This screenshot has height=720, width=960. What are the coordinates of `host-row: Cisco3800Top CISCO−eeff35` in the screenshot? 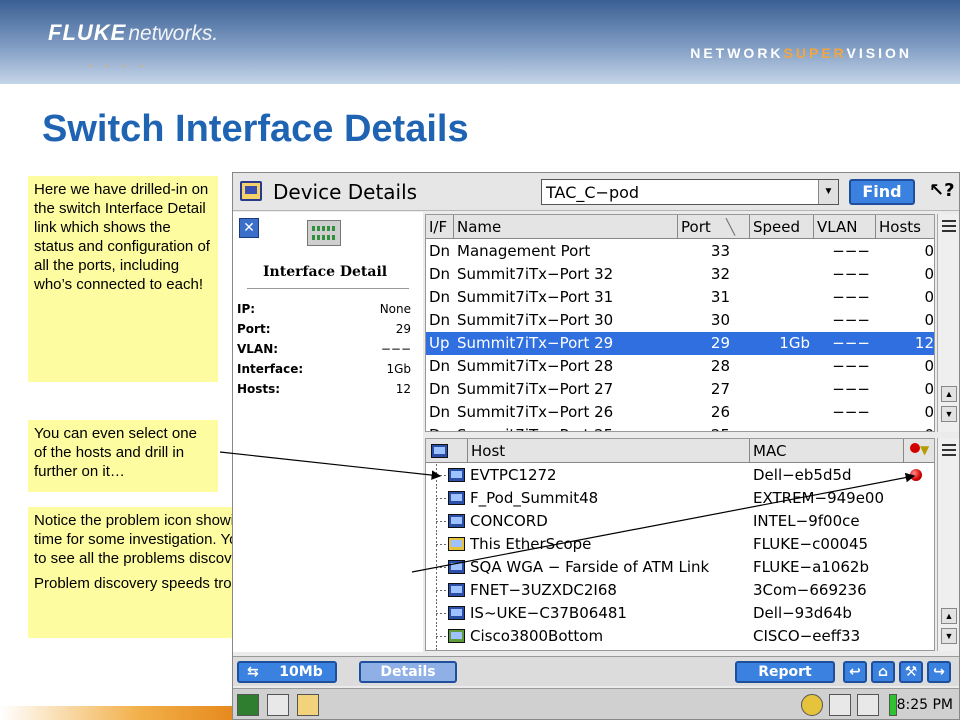 It's located at (680, 649).